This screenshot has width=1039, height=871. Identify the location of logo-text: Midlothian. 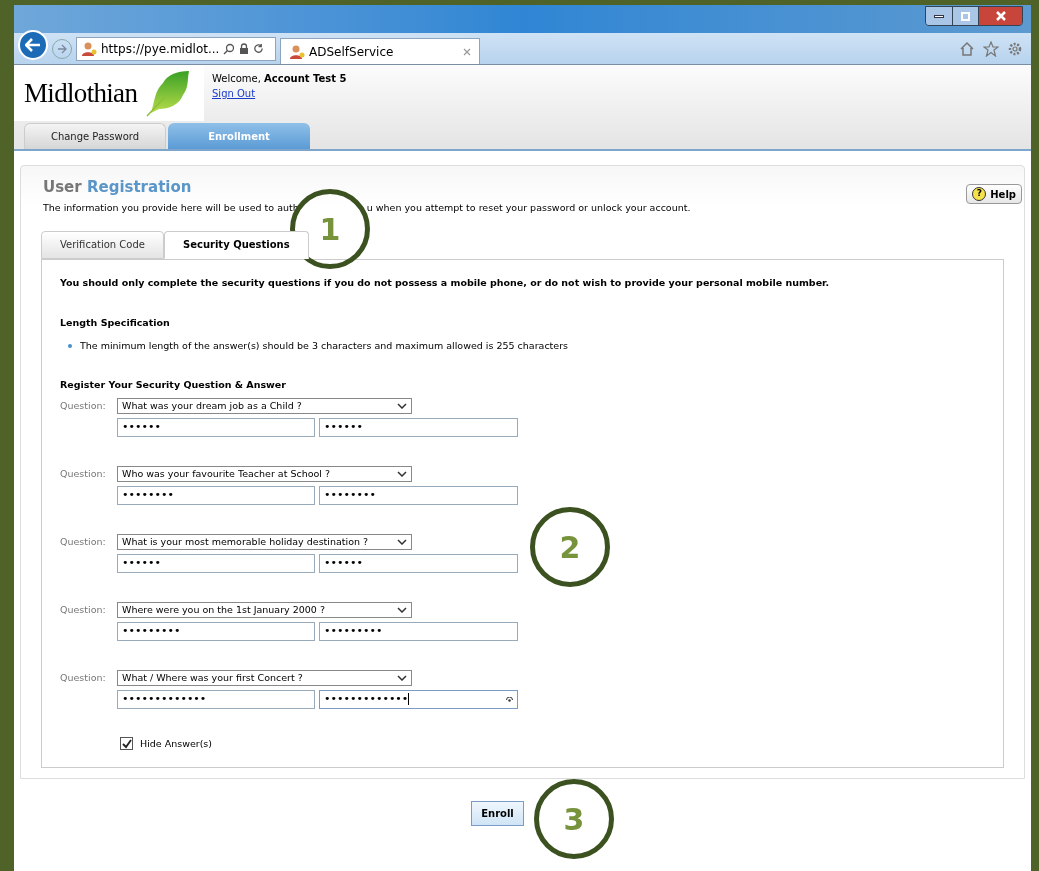
(81, 93).